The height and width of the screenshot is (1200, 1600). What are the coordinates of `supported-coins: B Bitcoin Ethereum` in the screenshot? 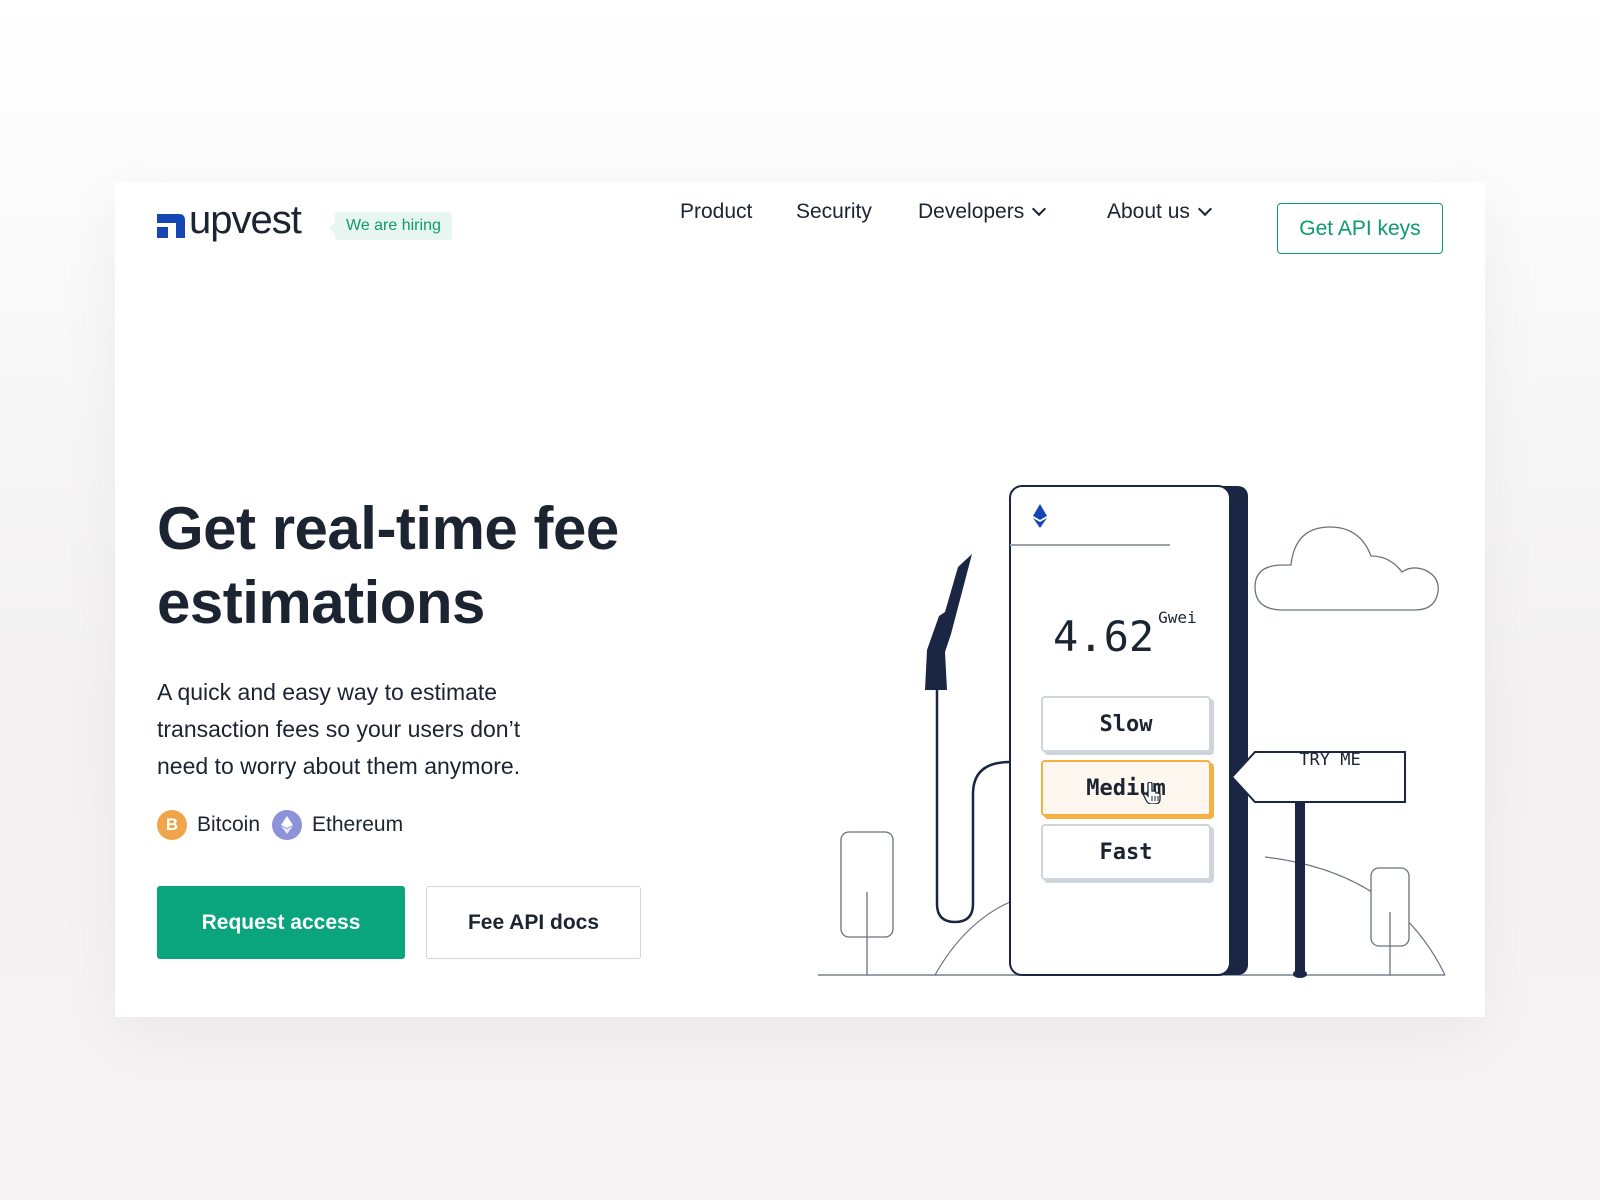 It's located at (286, 825).